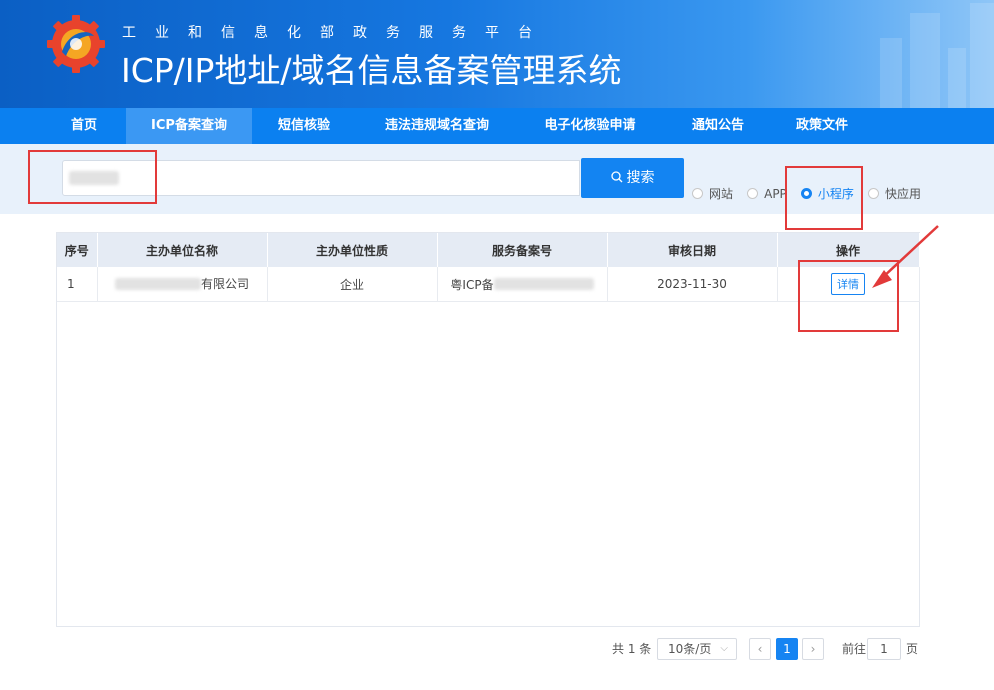 The image size is (994, 690). Describe the element at coordinates (590, 126) in the screenshot. I see `nav-item-e-verify: 电子化核验申请` at that location.